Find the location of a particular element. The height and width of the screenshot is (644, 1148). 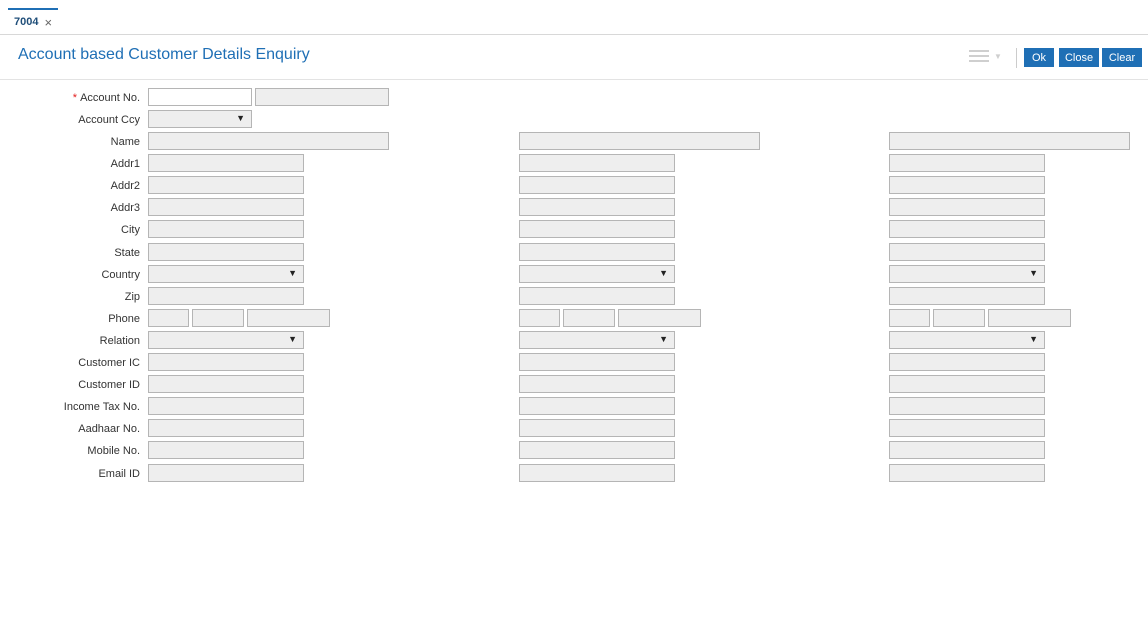

country-label: Country is located at coordinates (120, 275).